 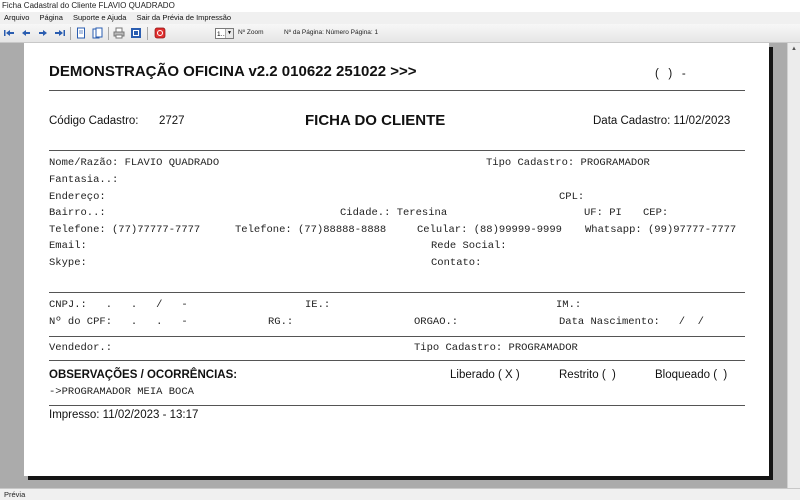 What do you see at coordinates (172, 121) in the screenshot?
I see `codigo-value: 2727` at bounding box center [172, 121].